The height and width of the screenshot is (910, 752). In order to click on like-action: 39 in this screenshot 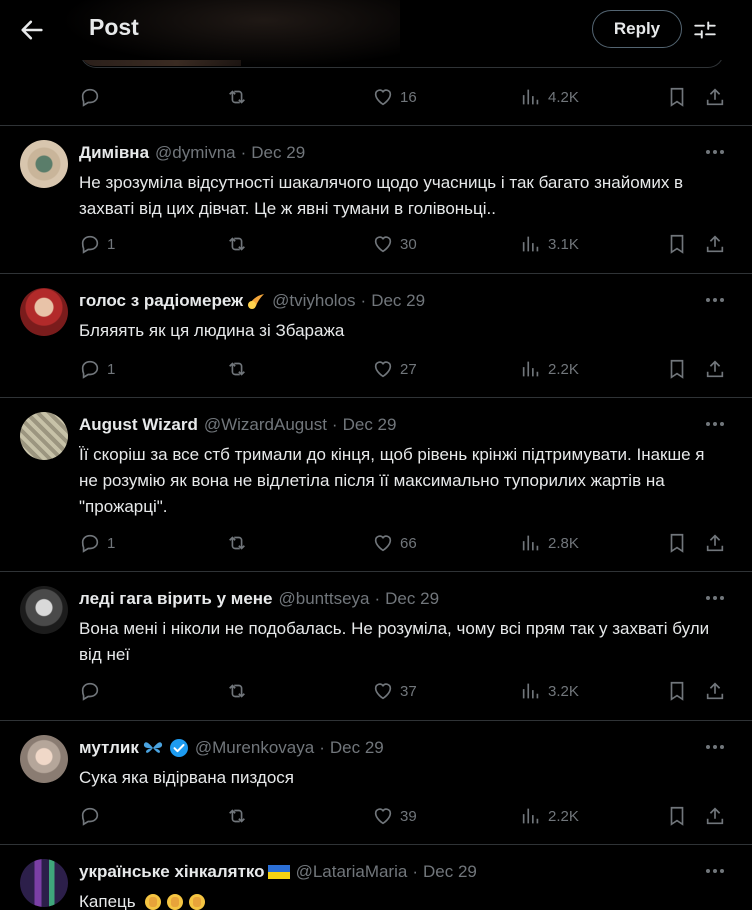, I will do `click(394, 816)`.